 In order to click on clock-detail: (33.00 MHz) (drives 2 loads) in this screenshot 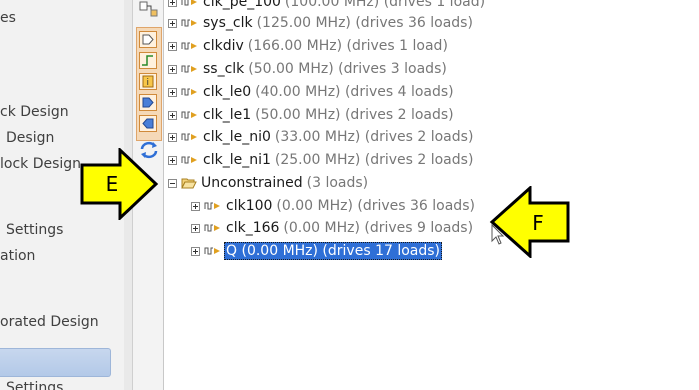, I will do `click(374, 137)`.